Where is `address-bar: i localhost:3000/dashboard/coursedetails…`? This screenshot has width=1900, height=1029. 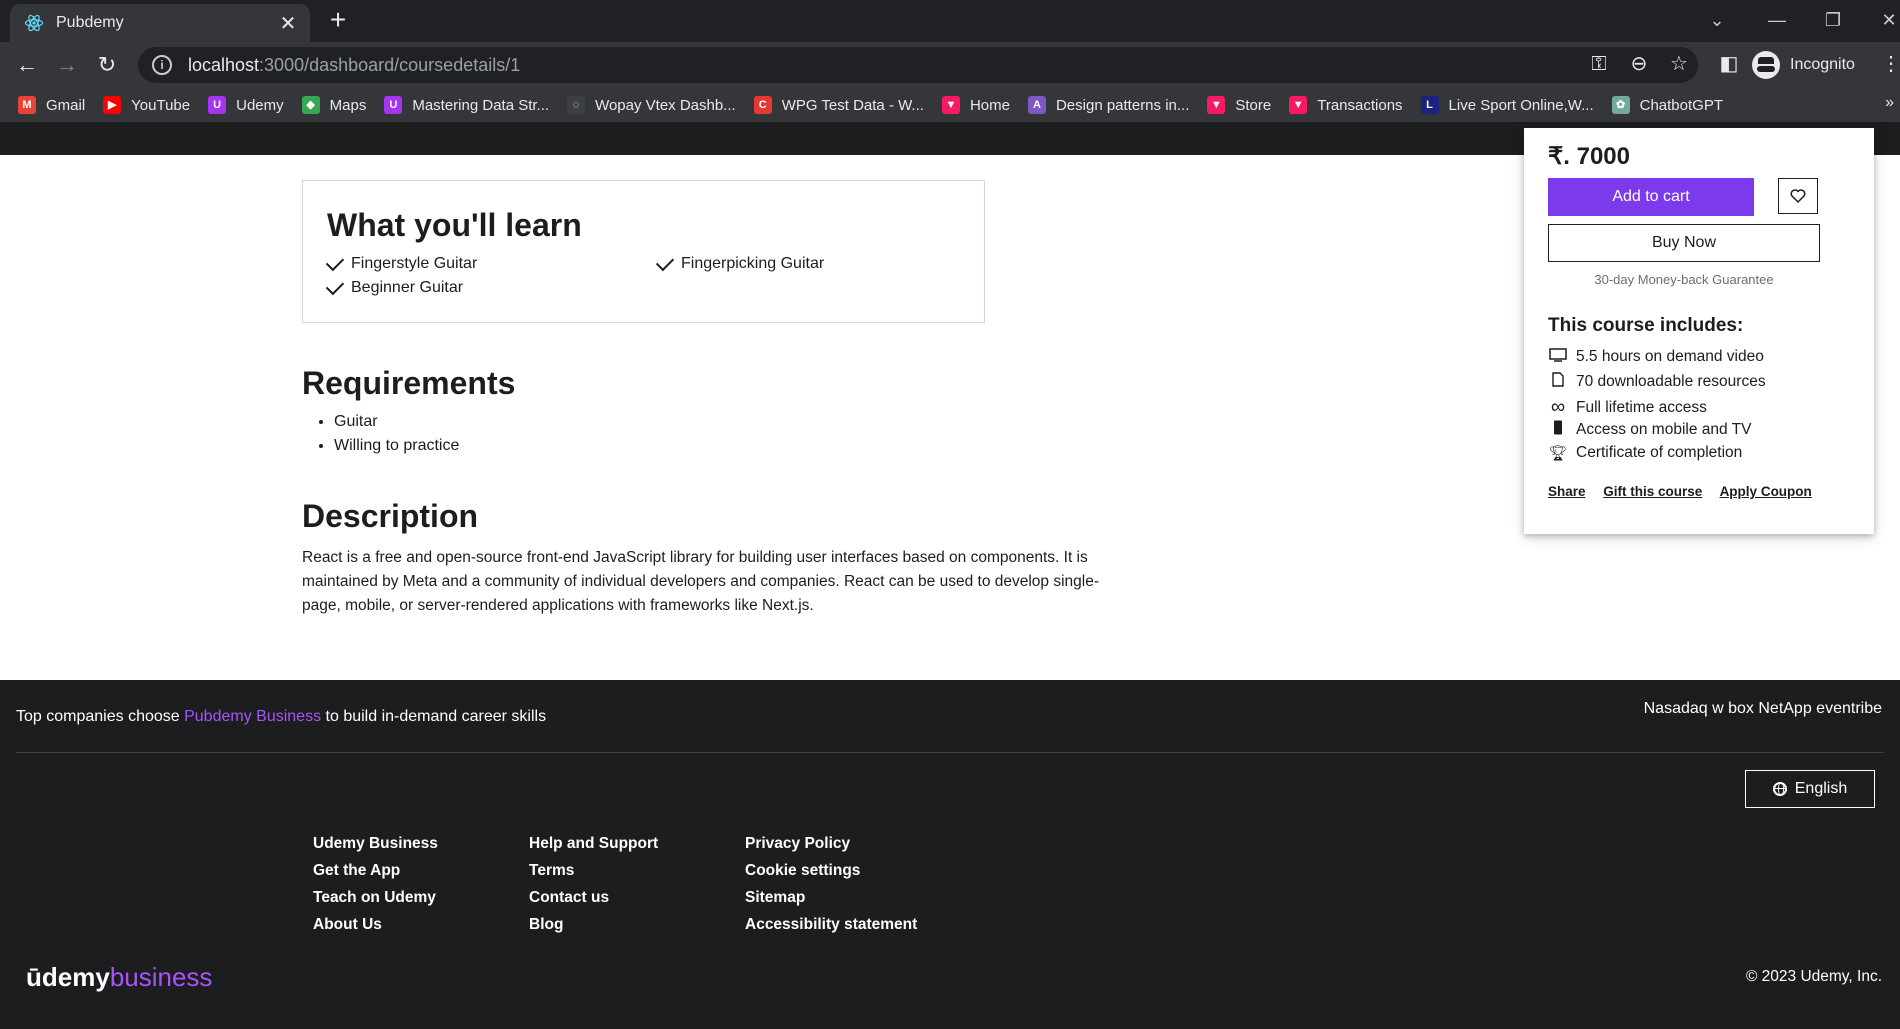 address-bar: i localhost:3000/dashboard/coursedetails… is located at coordinates (918, 65).